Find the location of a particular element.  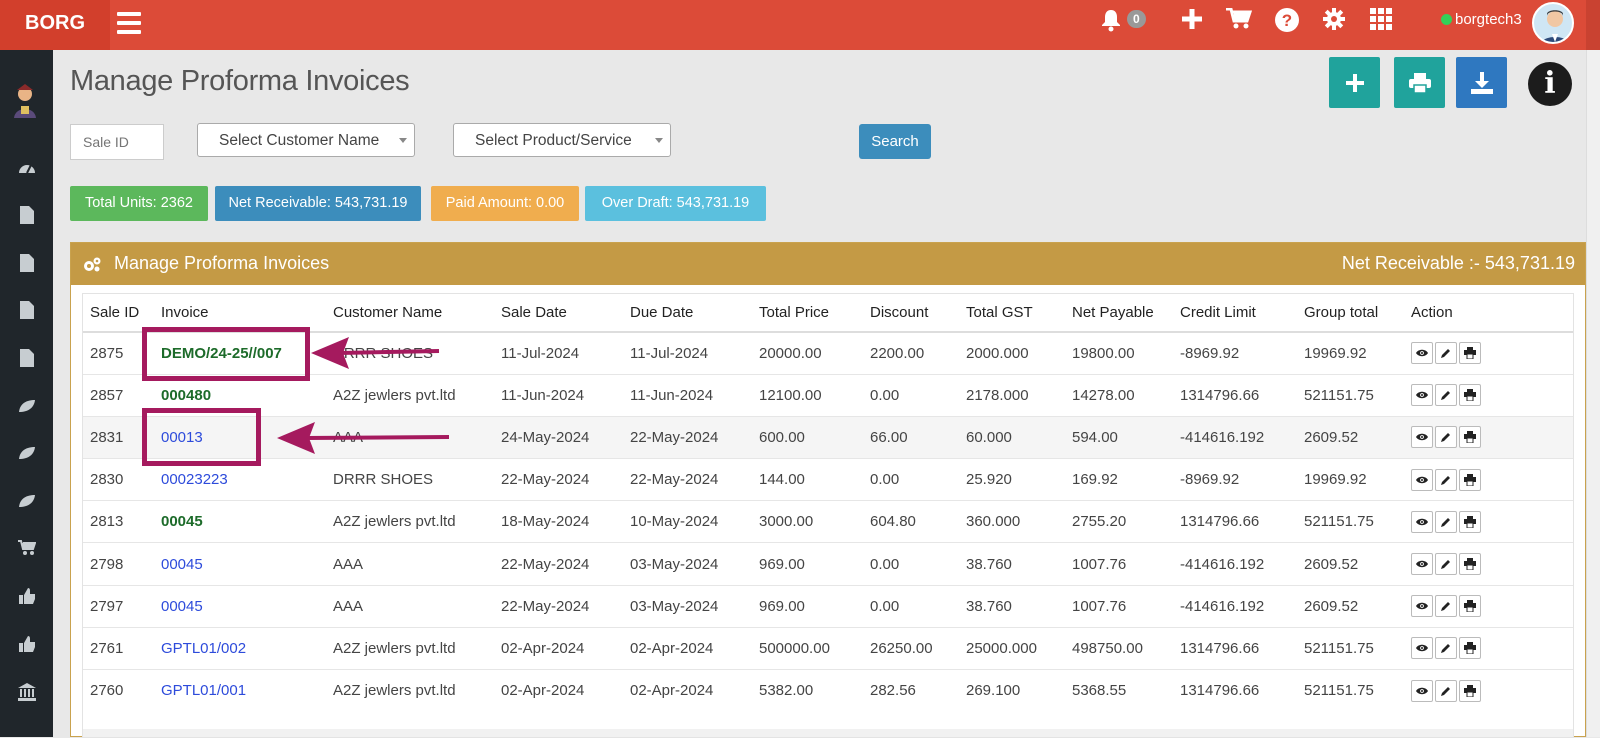

avatar is located at coordinates (1553, 23).